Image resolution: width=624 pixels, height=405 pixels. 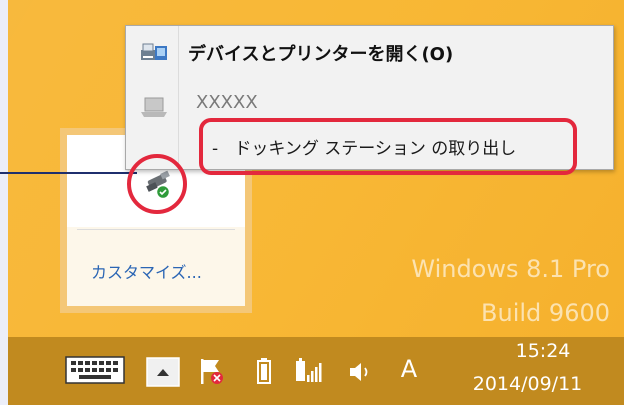 I want to click on speaker-volume-icon, so click(x=361, y=372).